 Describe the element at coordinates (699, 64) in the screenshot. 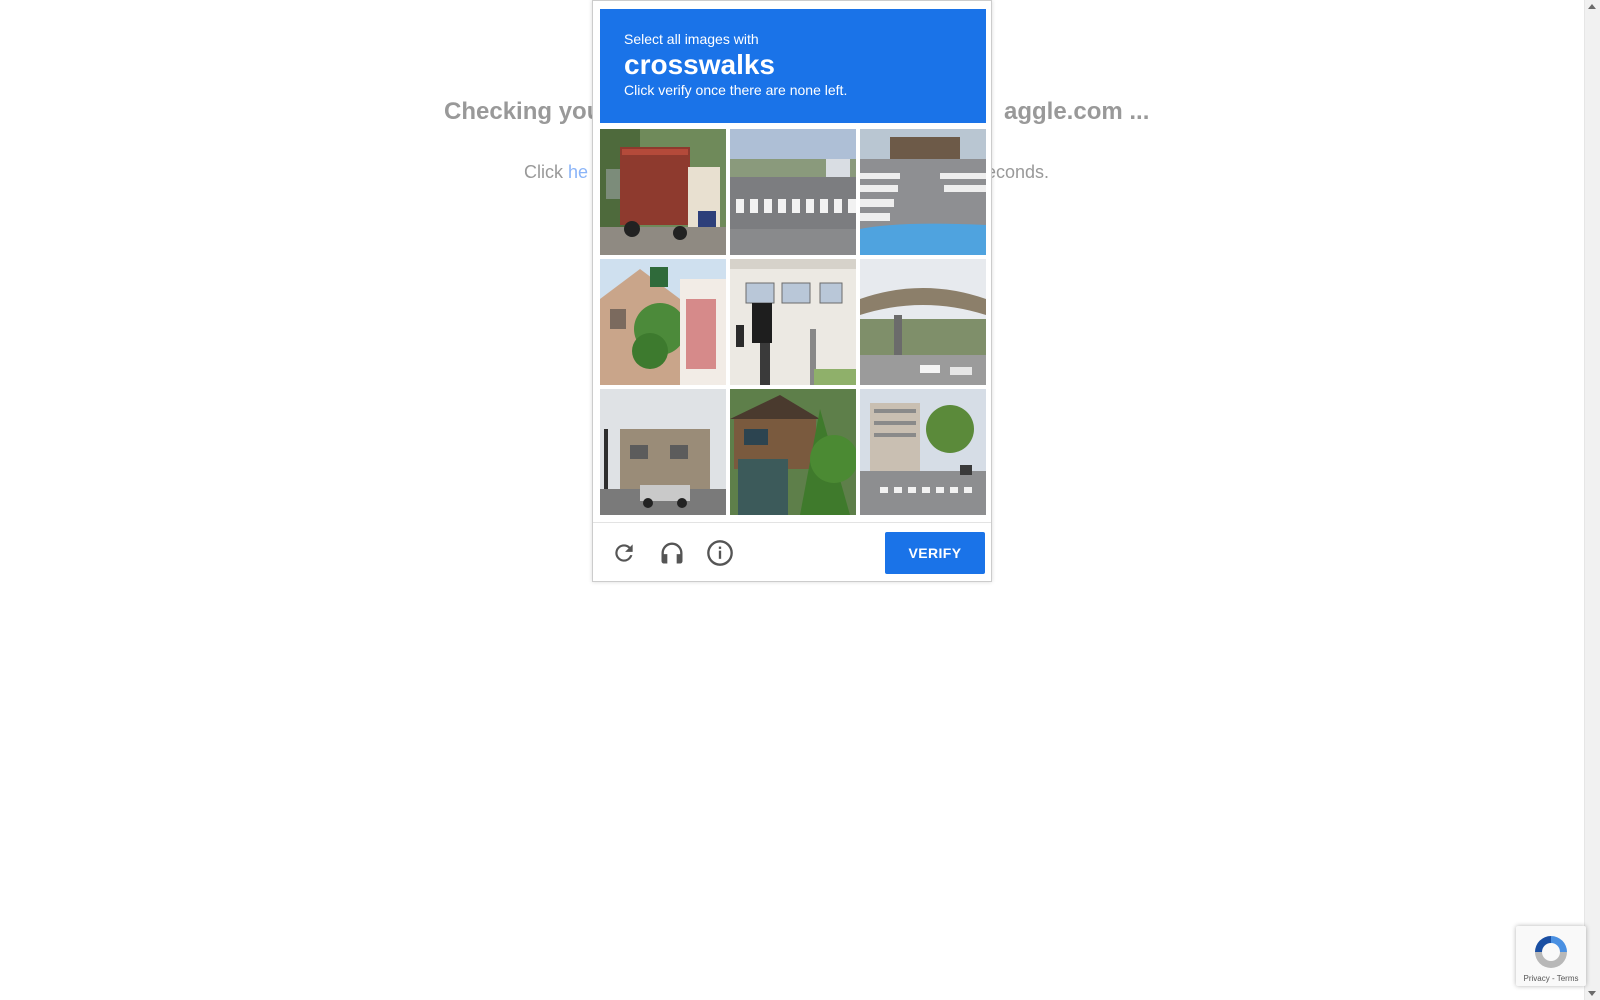

I see `prompt-keyword: crosswalks` at that location.